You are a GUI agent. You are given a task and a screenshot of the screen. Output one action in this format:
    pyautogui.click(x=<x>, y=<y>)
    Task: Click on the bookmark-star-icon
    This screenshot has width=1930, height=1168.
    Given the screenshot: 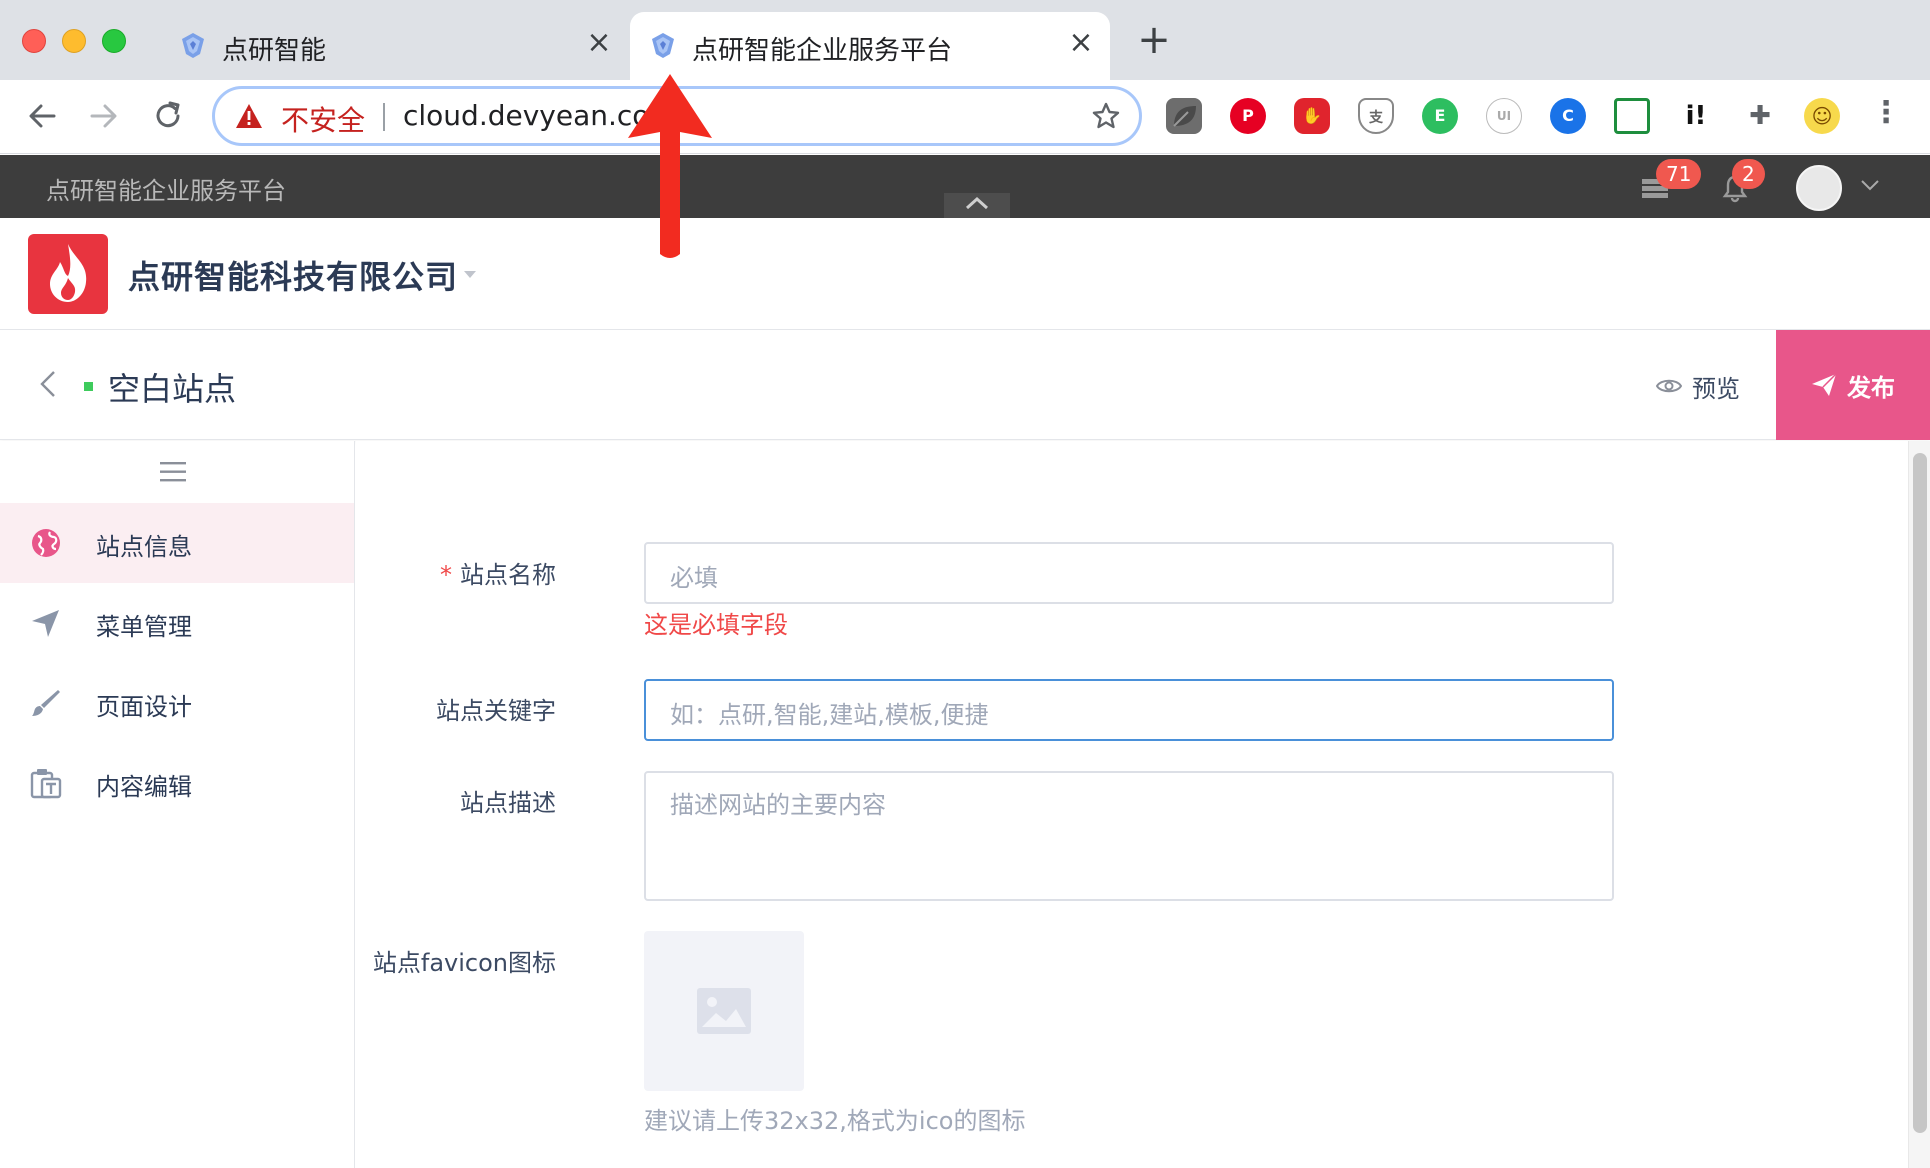 What is the action you would take?
    pyautogui.click(x=1106, y=116)
    